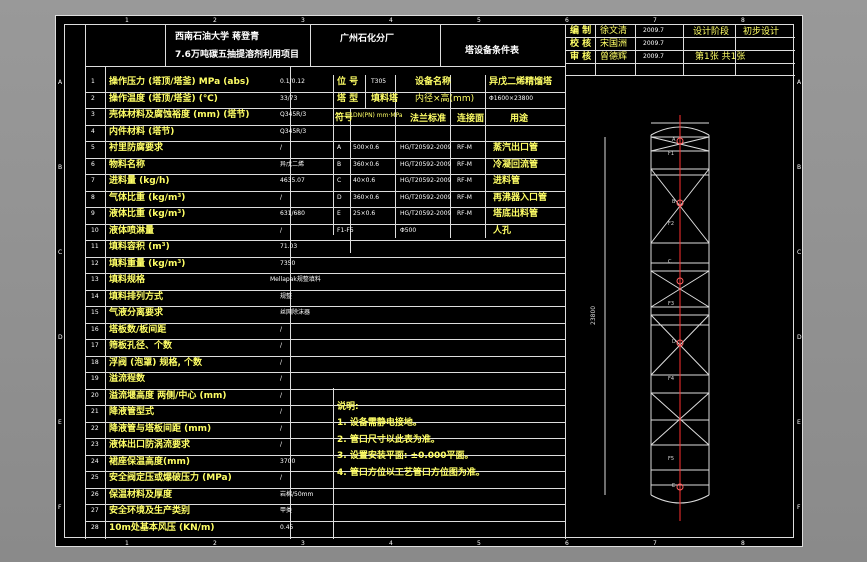 The width and height of the screenshot is (867, 562). Describe the element at coordinates (799, 252) in the screenshot. I see `zone-row-right: C` at that location.